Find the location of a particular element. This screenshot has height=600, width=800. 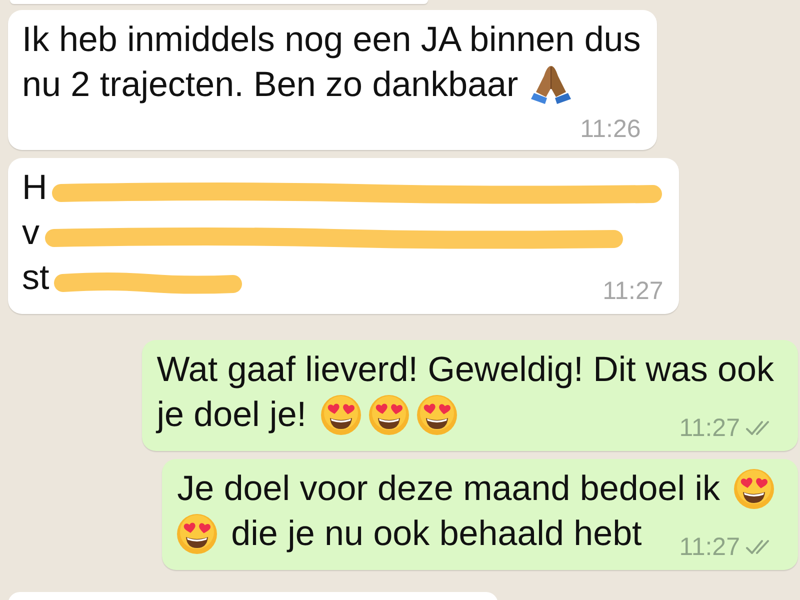

message-text: st is located at coordinates (36, 278).